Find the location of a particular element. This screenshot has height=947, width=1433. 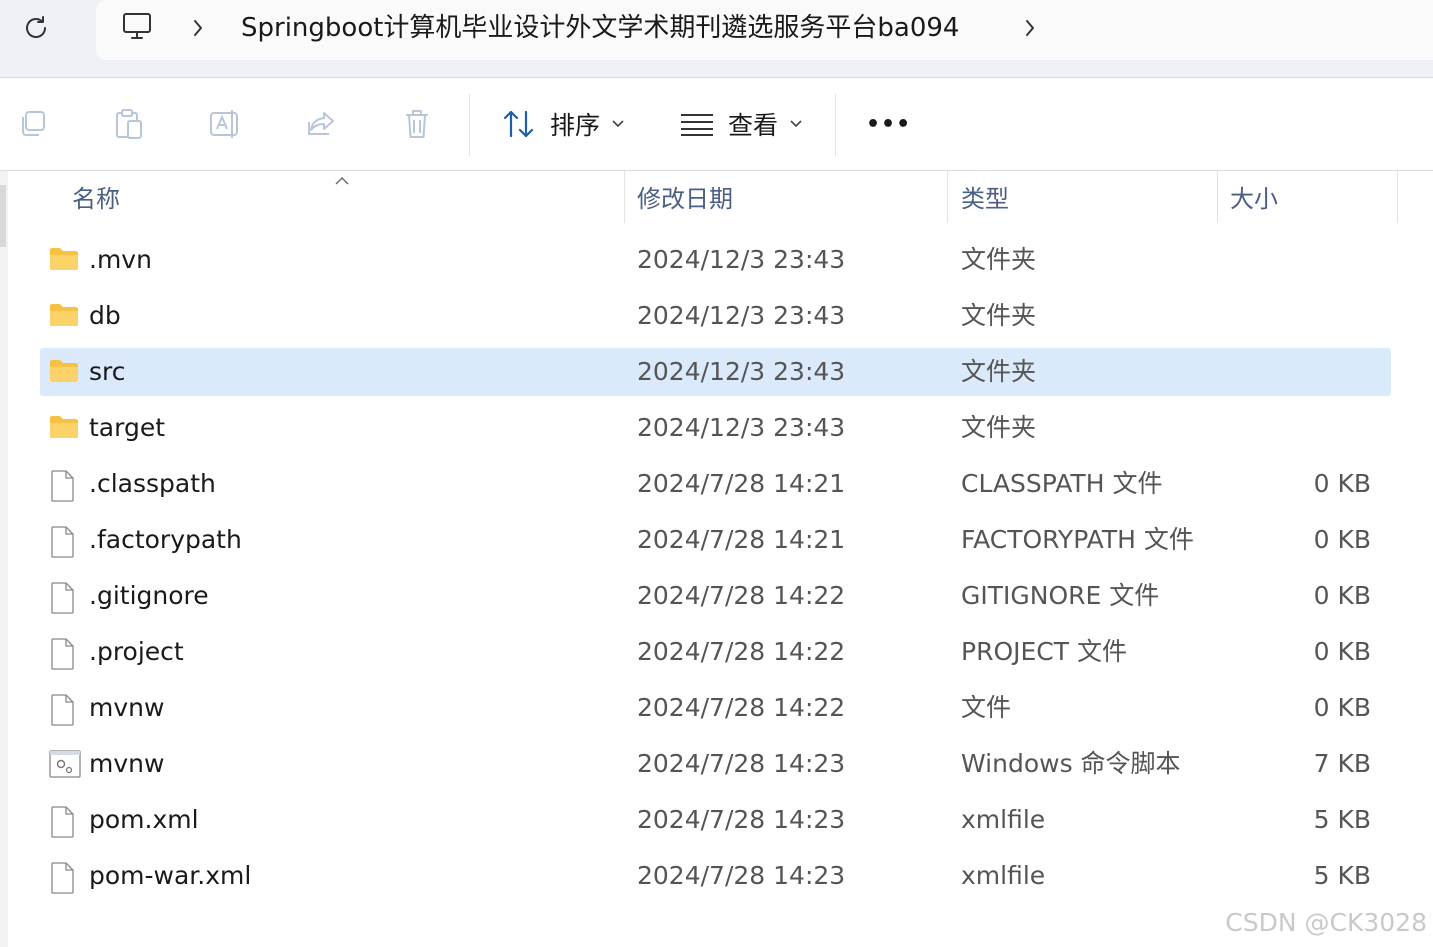

file-row: src 2024/12/3 23:43 文件夹 is located at coordinates (715, 372).